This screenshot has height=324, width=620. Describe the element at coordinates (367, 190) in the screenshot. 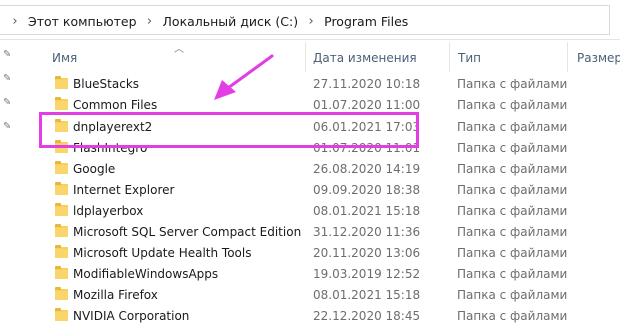

I see `item-date: 09.09.2020 18:38` at that location.